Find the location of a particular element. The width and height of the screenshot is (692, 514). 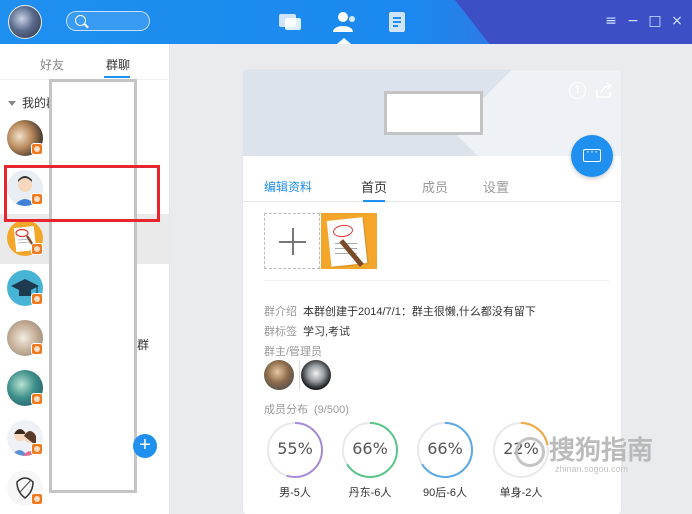

card-tabs: 编辑资料 首页 成员 设置 is located at coordinates (432, 187).